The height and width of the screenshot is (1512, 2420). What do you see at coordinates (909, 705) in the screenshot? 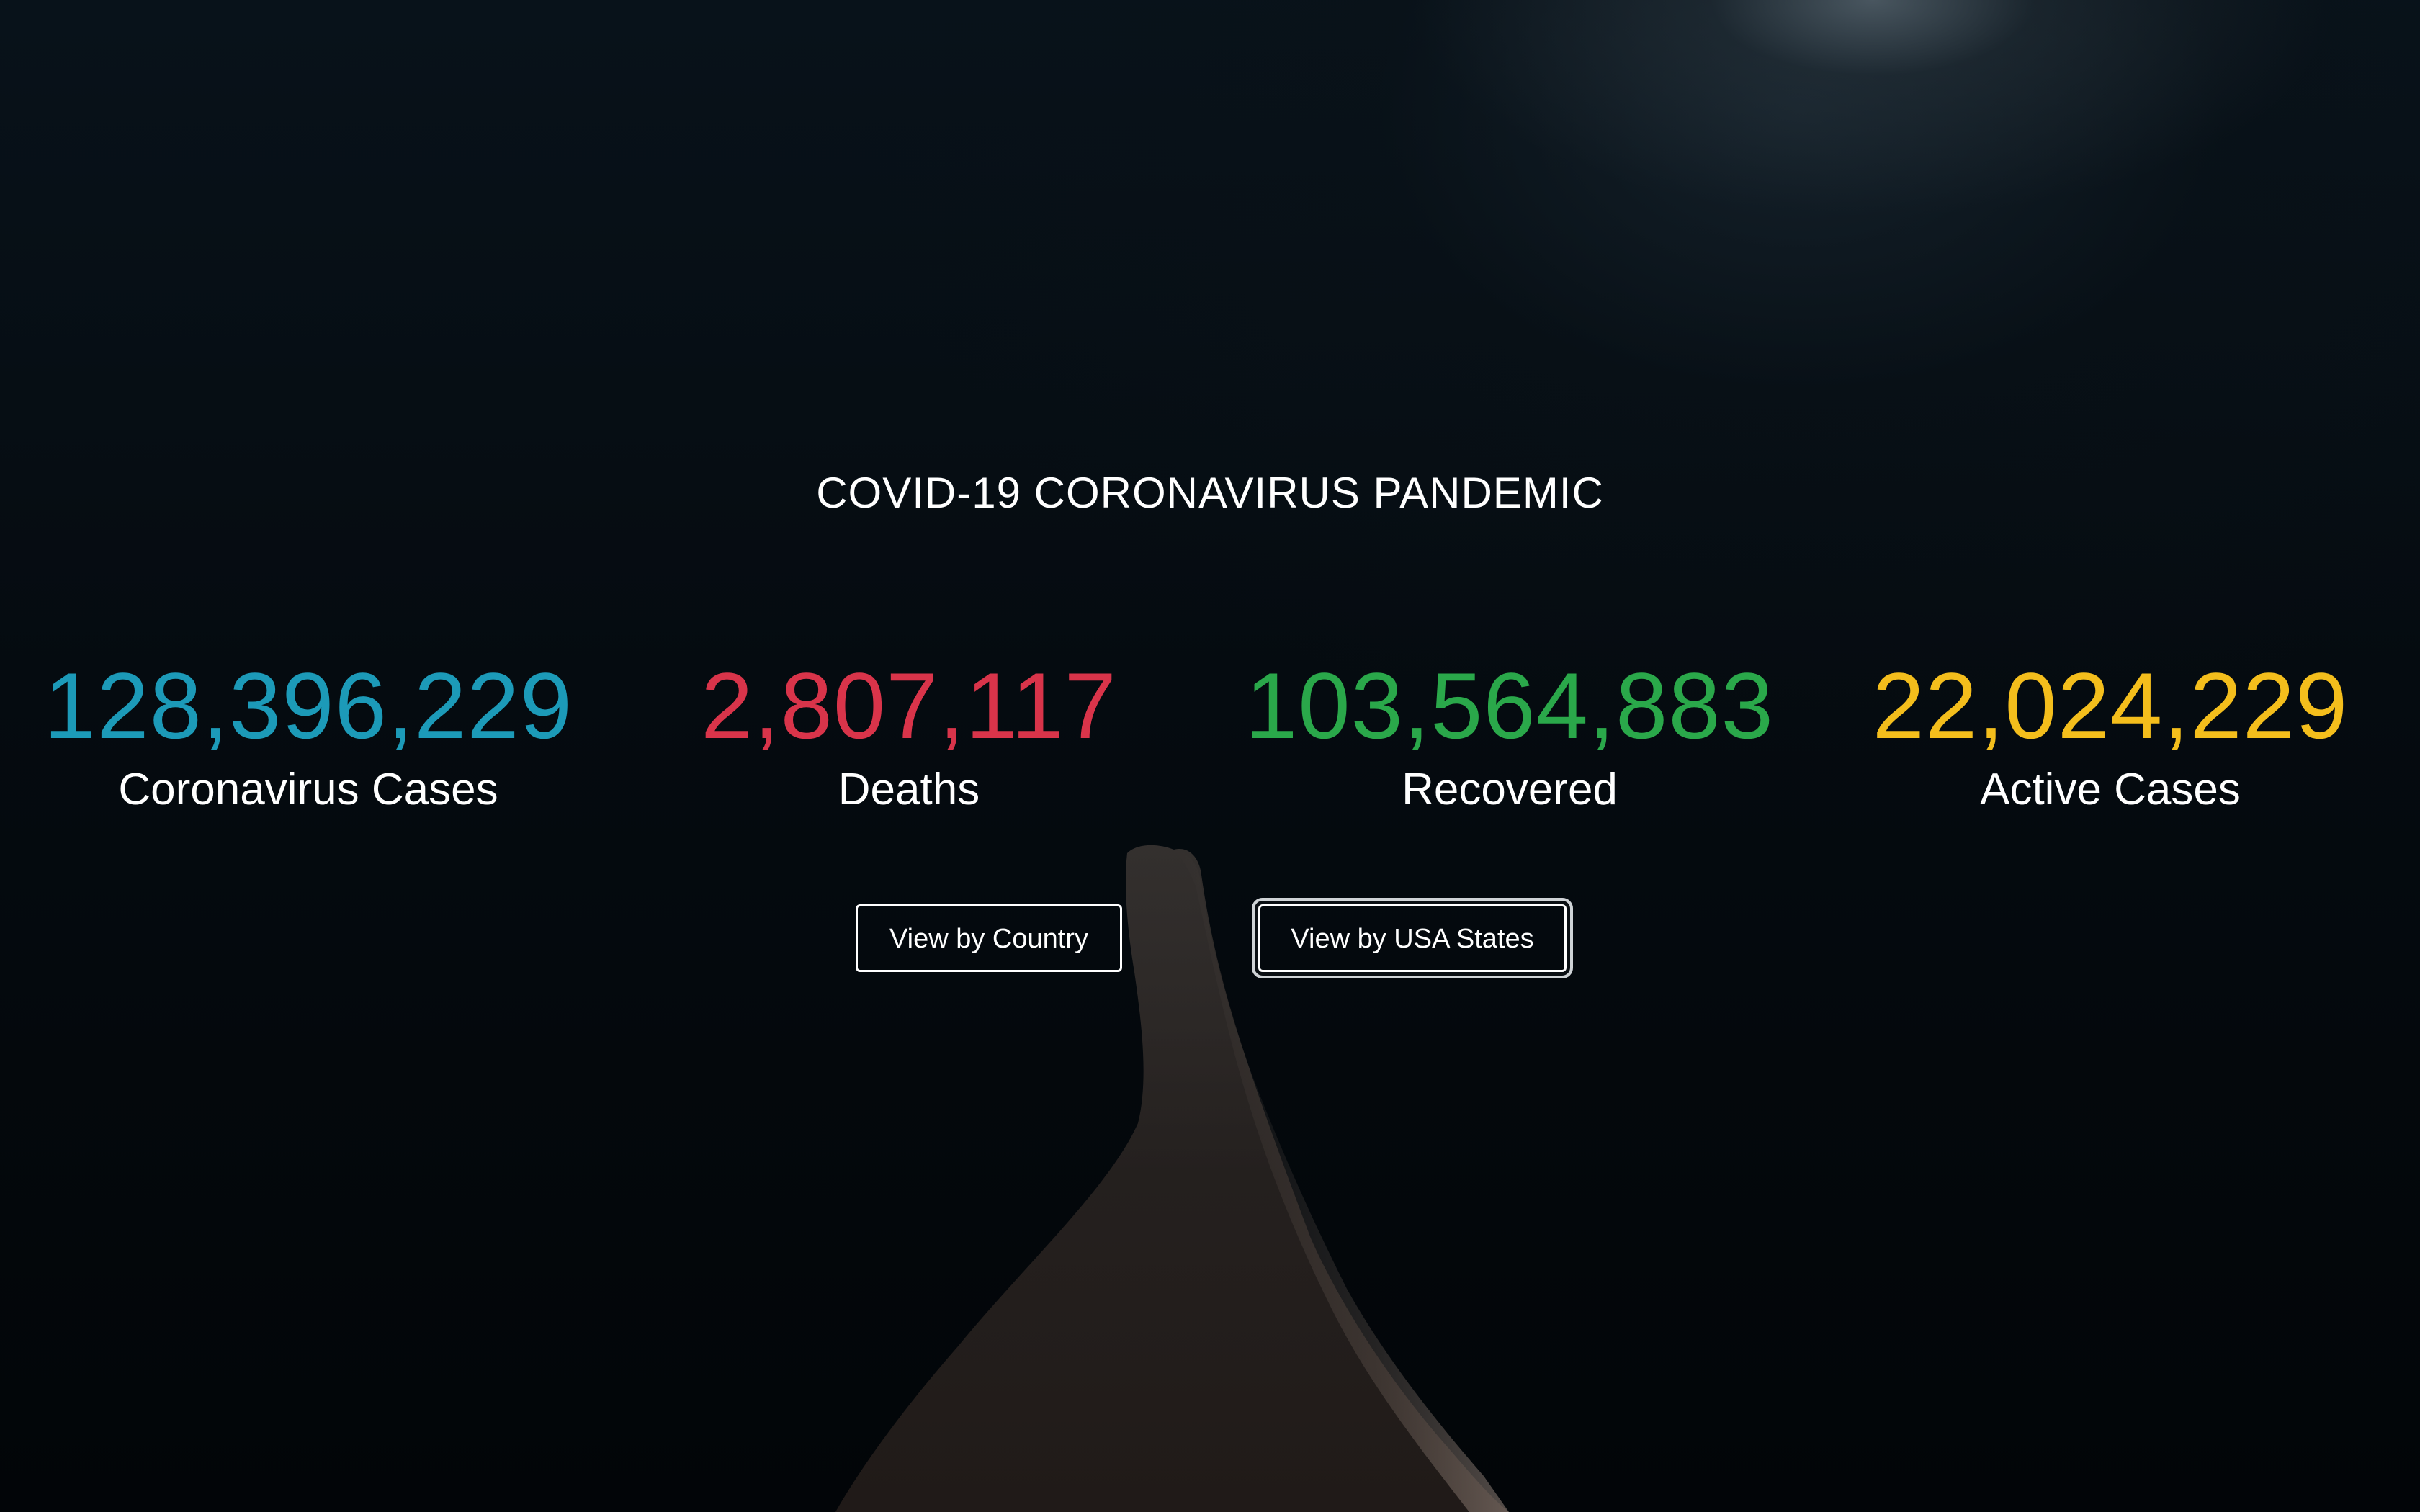
I see `stat-value: 2,807,117` at bounding box center [909, 705].